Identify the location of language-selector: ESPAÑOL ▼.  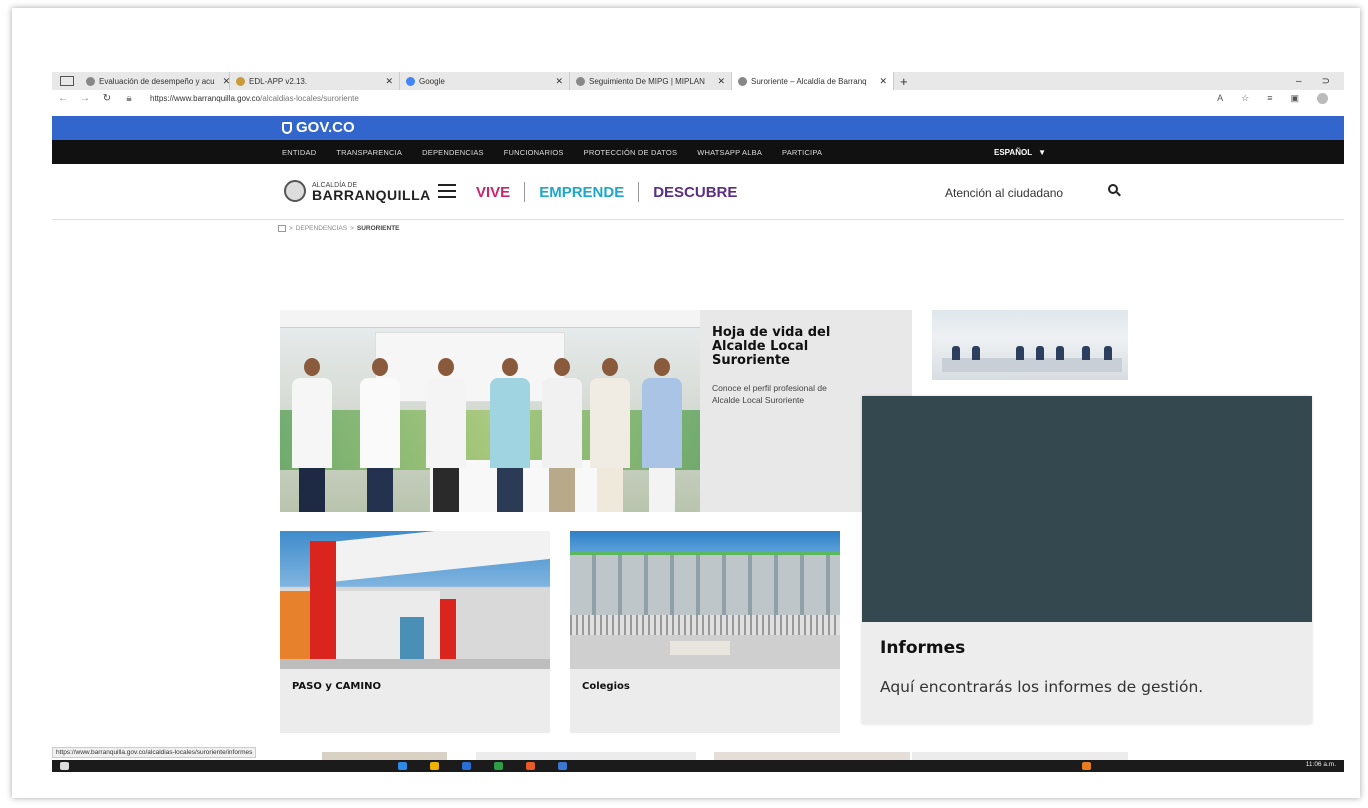
(1020, 152).